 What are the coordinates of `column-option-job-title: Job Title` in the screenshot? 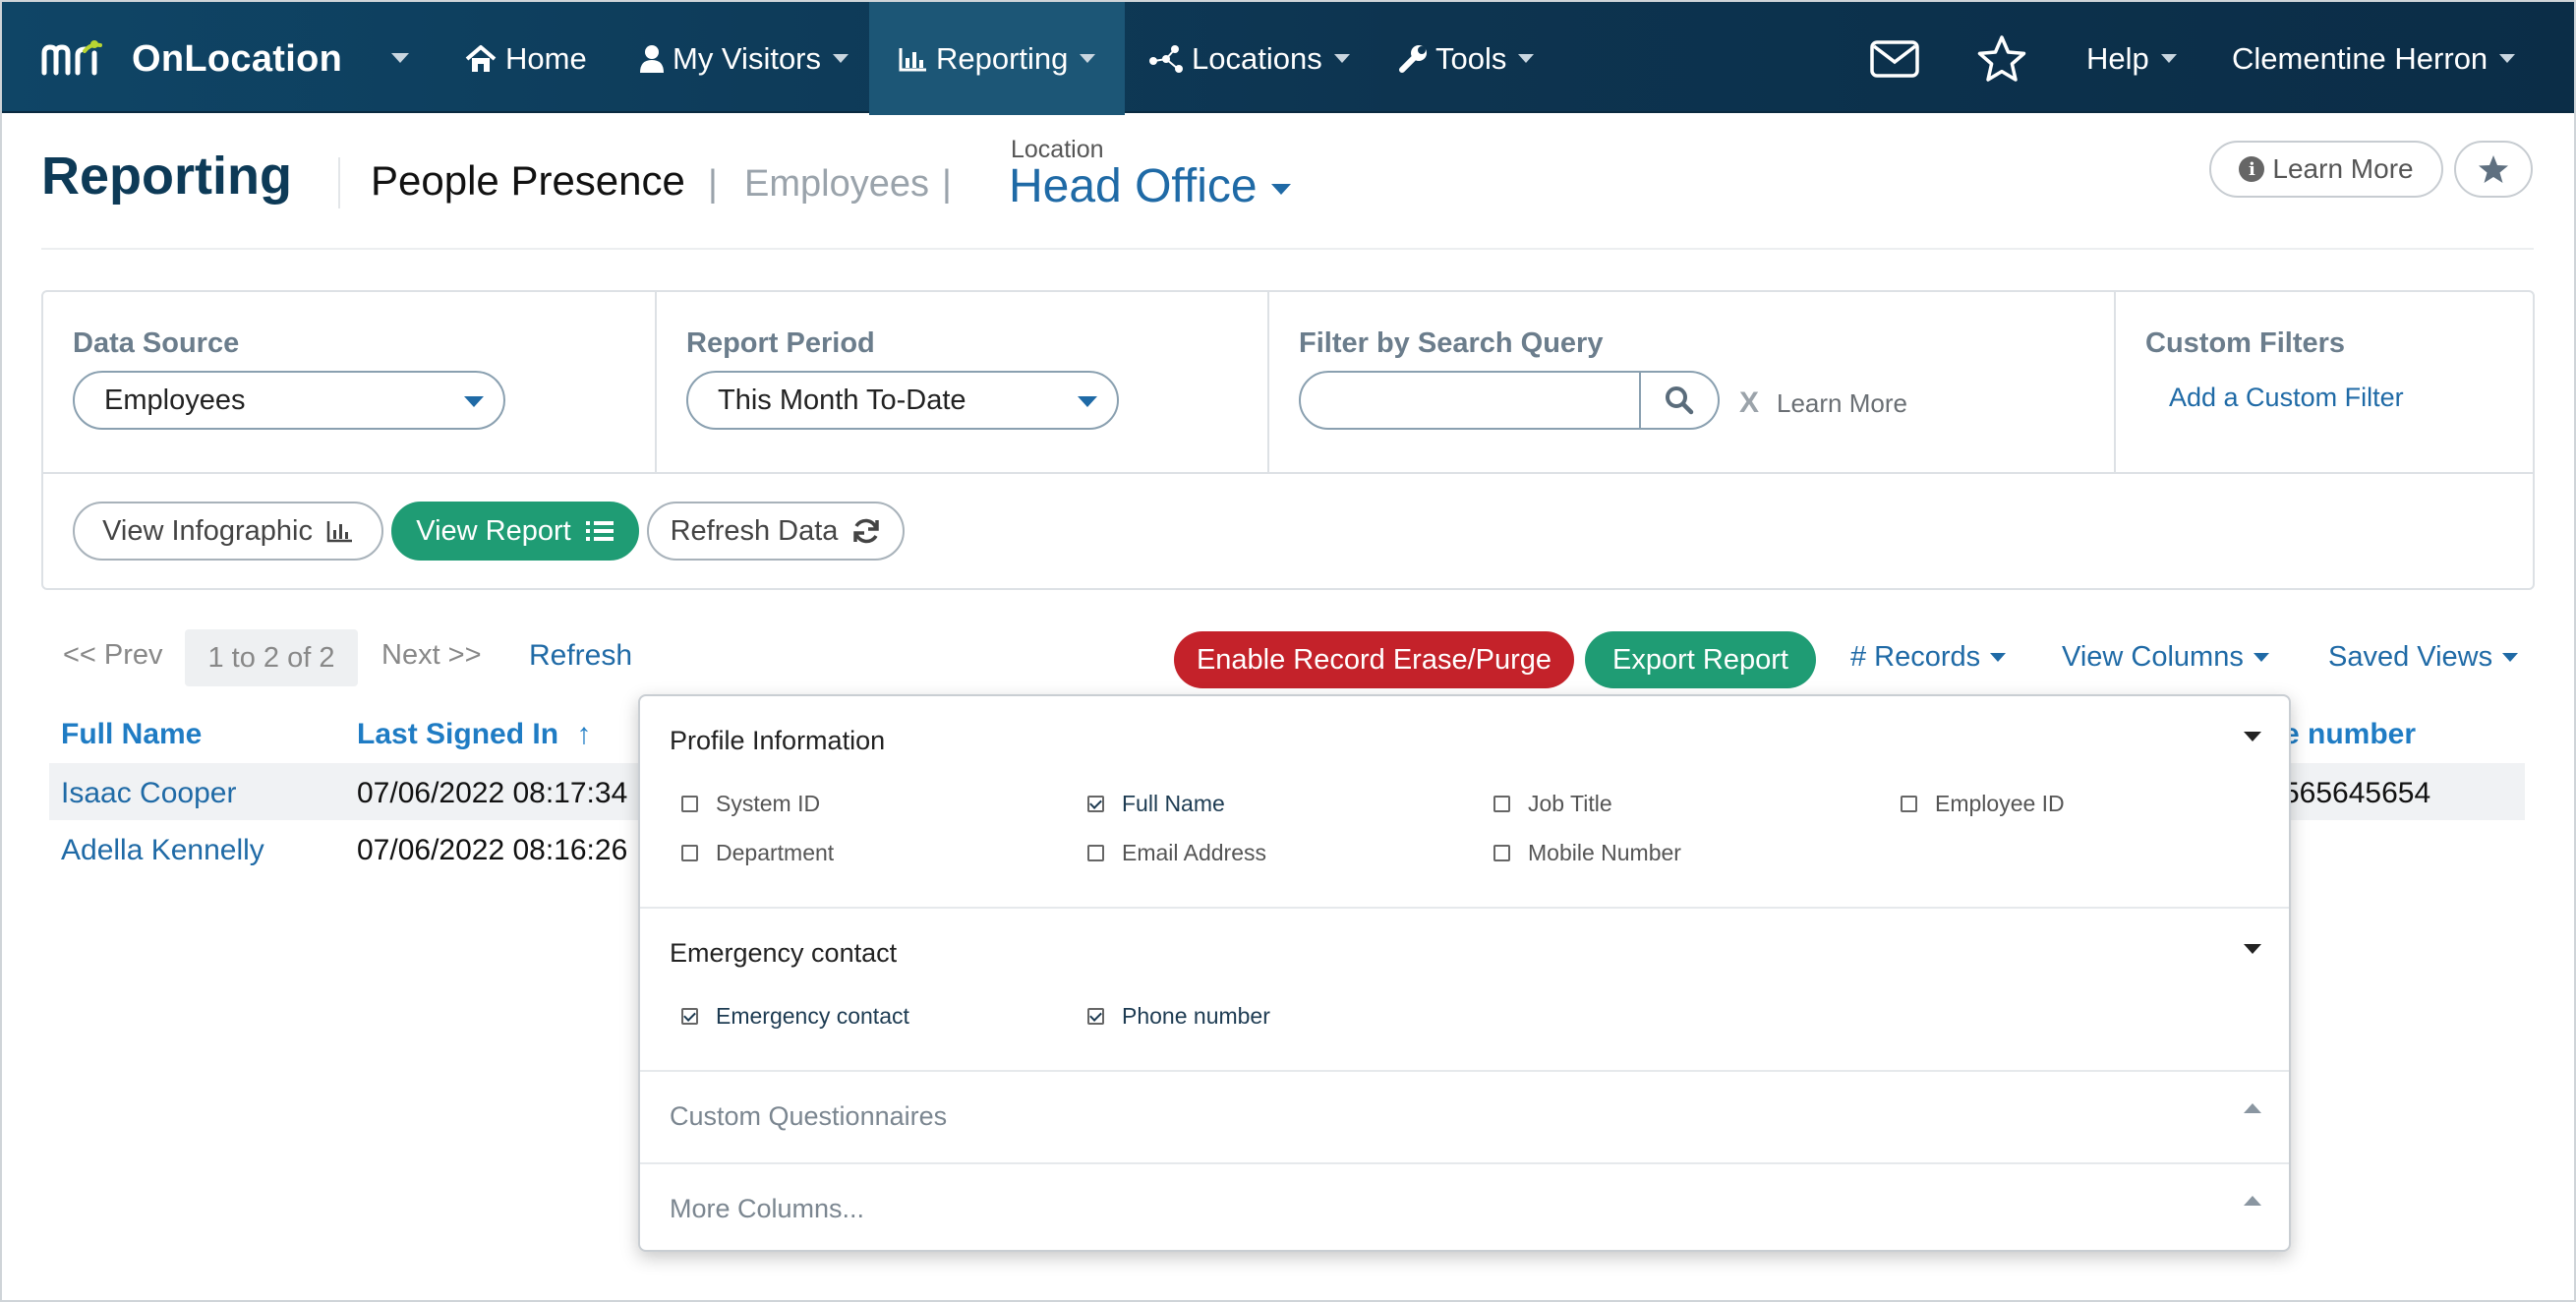 It's located at (1552, 804).